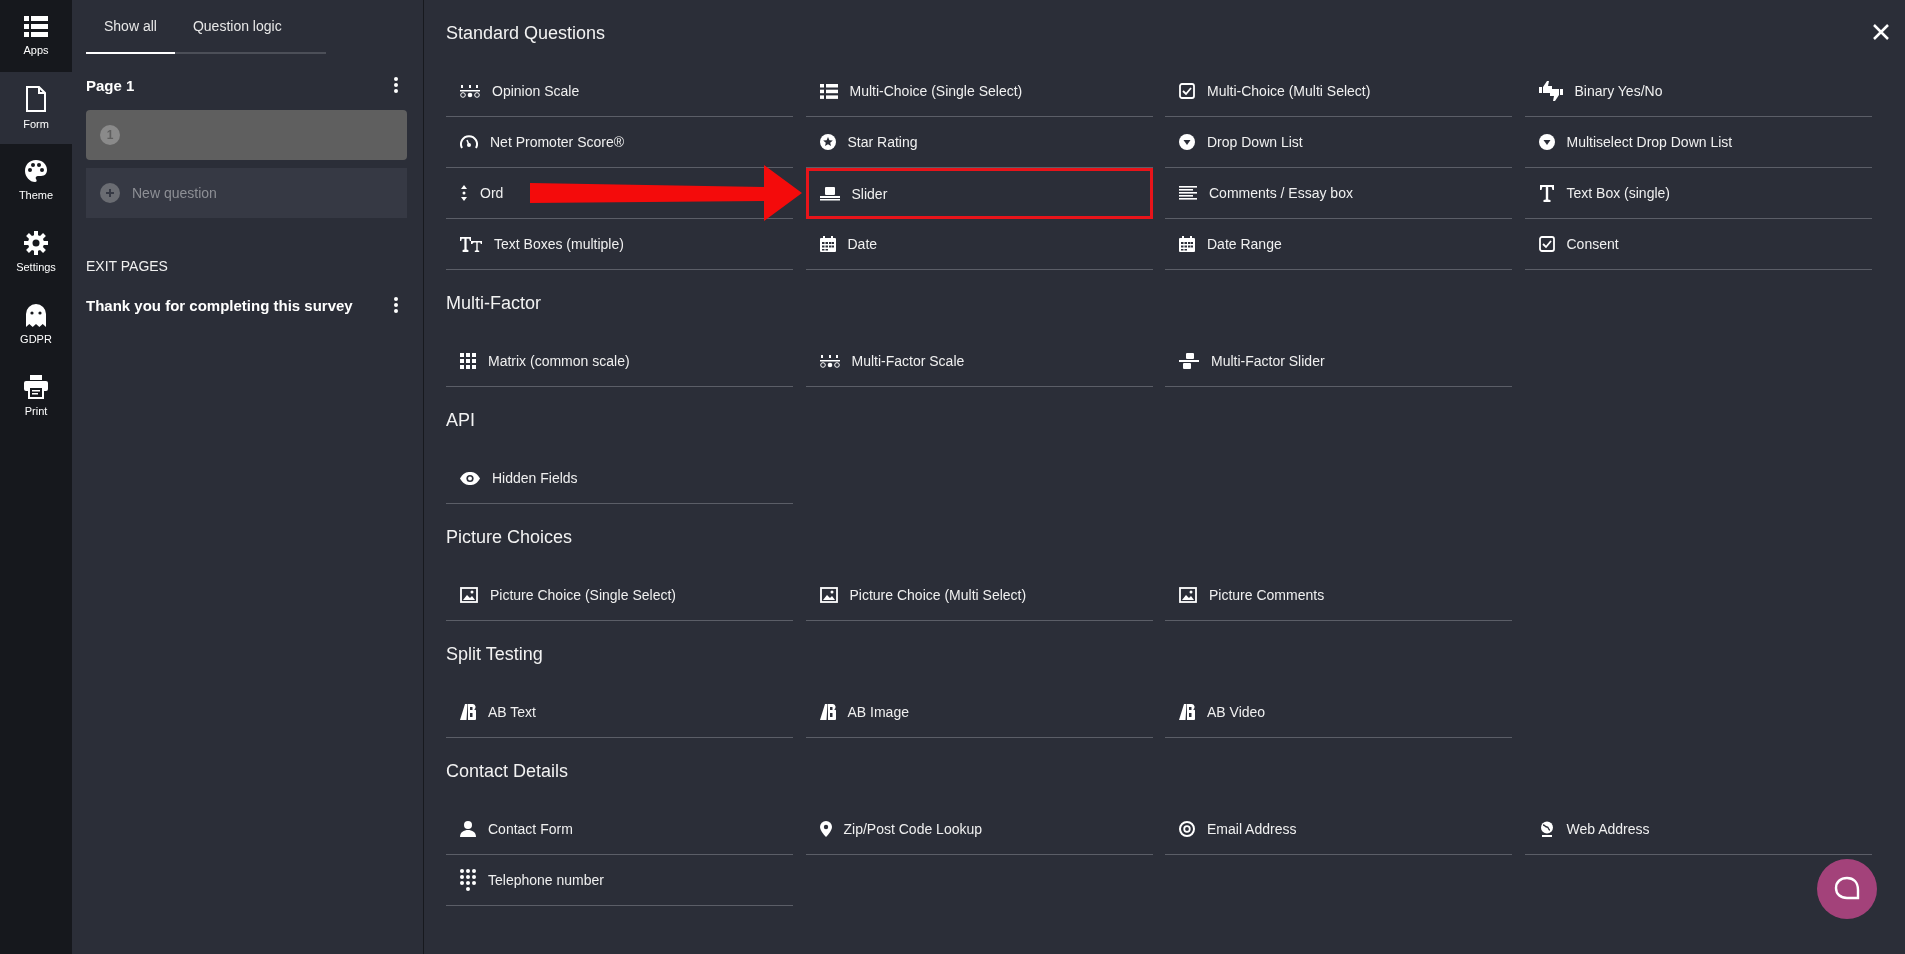 The image size is (1905, 954). Describe the element at coordinates (127, 266) in the screenshot. I see `section-heading: EXIT PAGES` at that location.